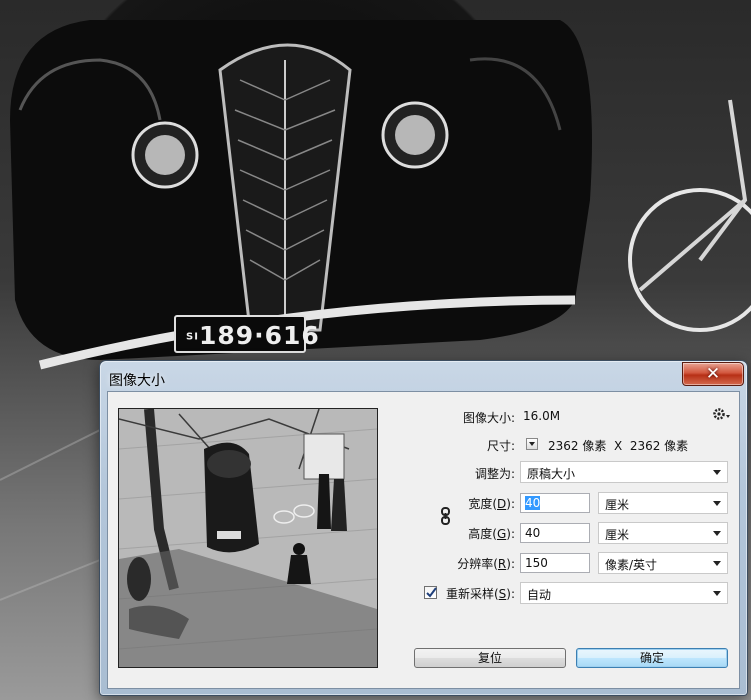  Describe the element at coordinates (483, 504) in the screenshot. I see `width-label-text: 宽度(` at that location.